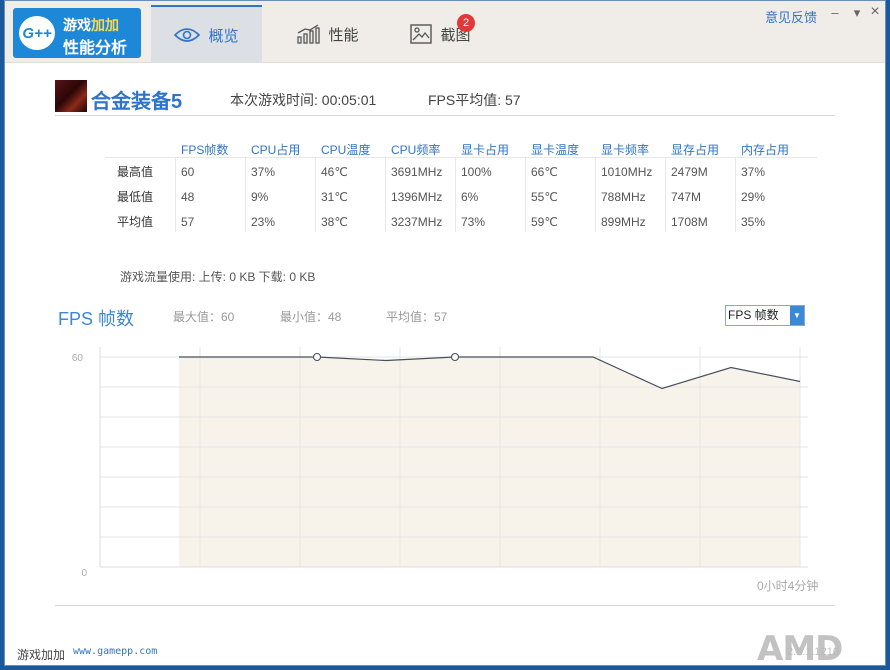 This screenshot has height=670, width=890. I want to click on stats-row: 最低值 48 9% 31℃ 1396MHz 6% 55℃ 788MHz 747M 29%, so click(461, 198).